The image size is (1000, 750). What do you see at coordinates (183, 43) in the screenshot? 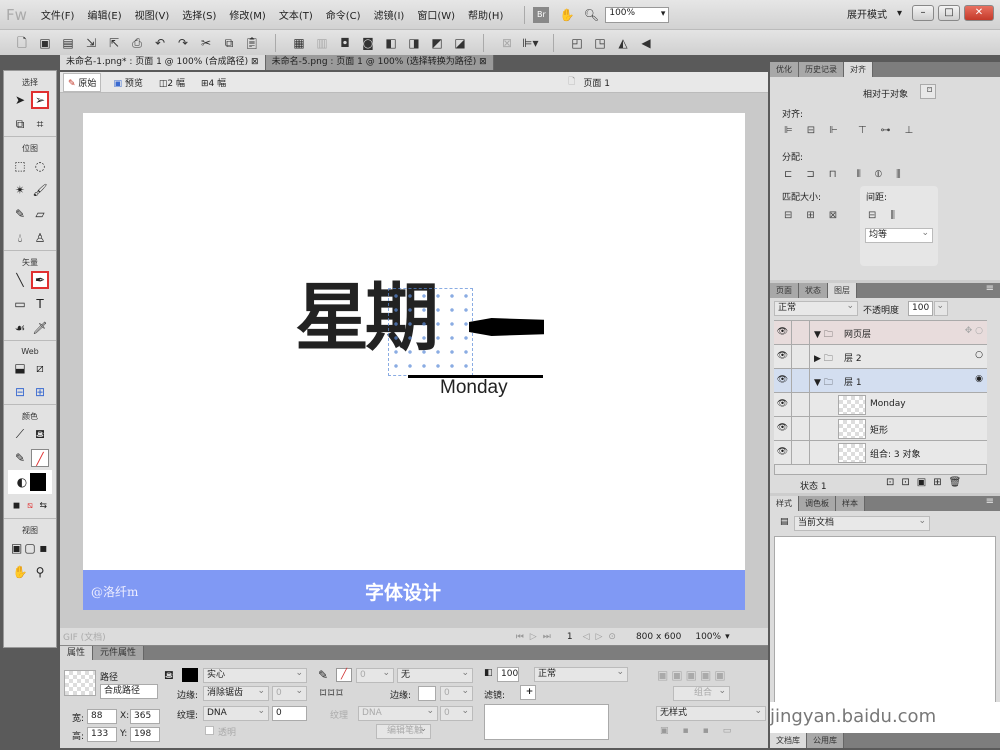
I see `redo-icon: ↷` at bounding box center [183, 43].